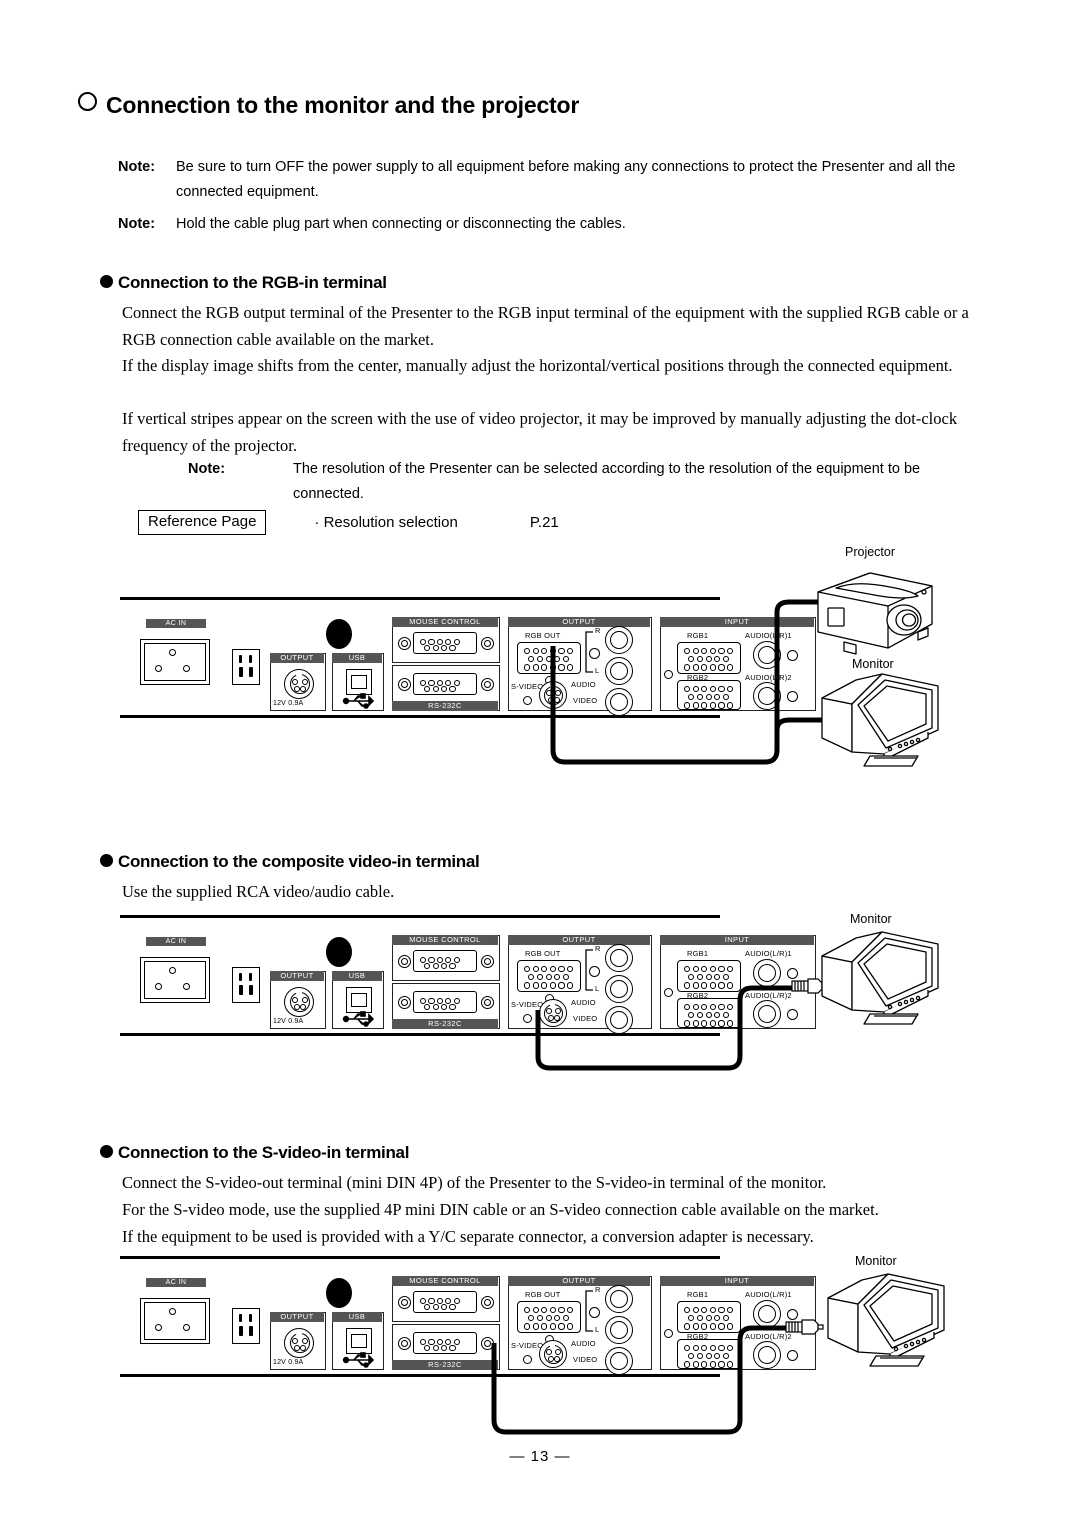  Describe the element at coordinates (264, 1152) in the screenshot. I see `section-heading-text: Connection to the S-video-in terminal` at that location.